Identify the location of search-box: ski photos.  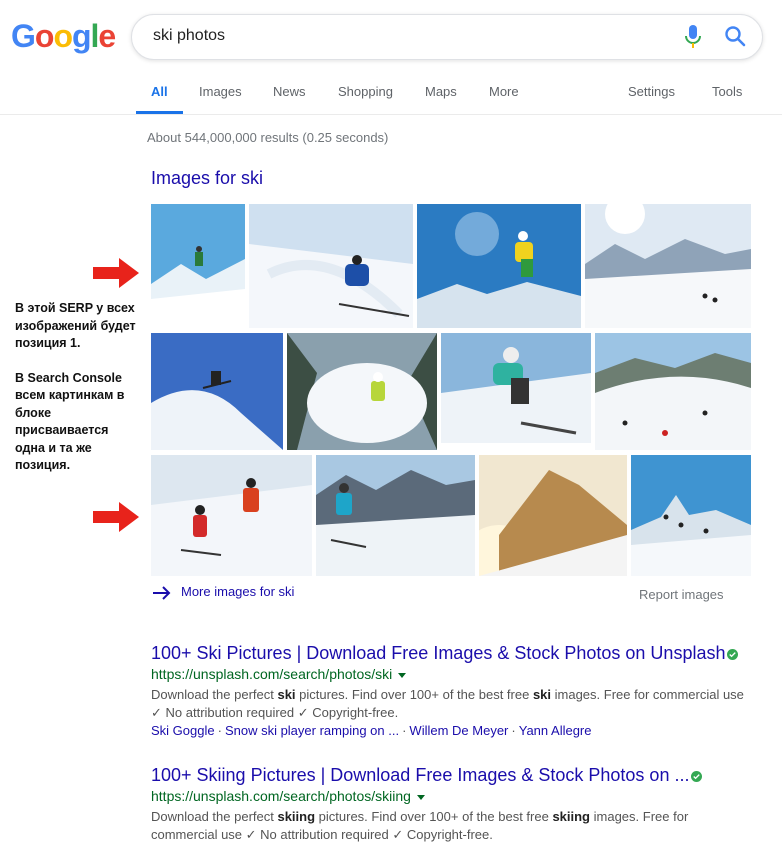
(447, 37).